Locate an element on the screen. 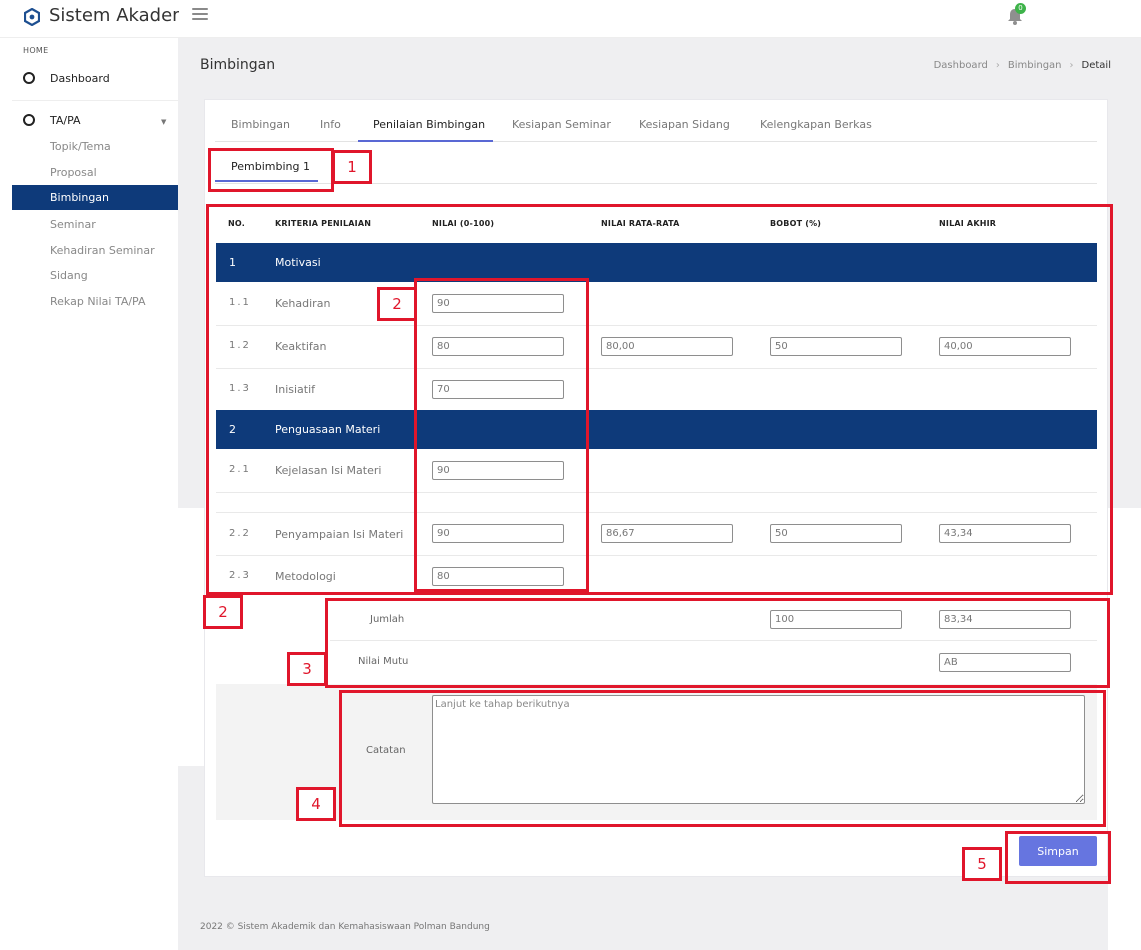 This screenshot has height=950, width=1141. group-no: 2 is located at coordinates (232, 429).